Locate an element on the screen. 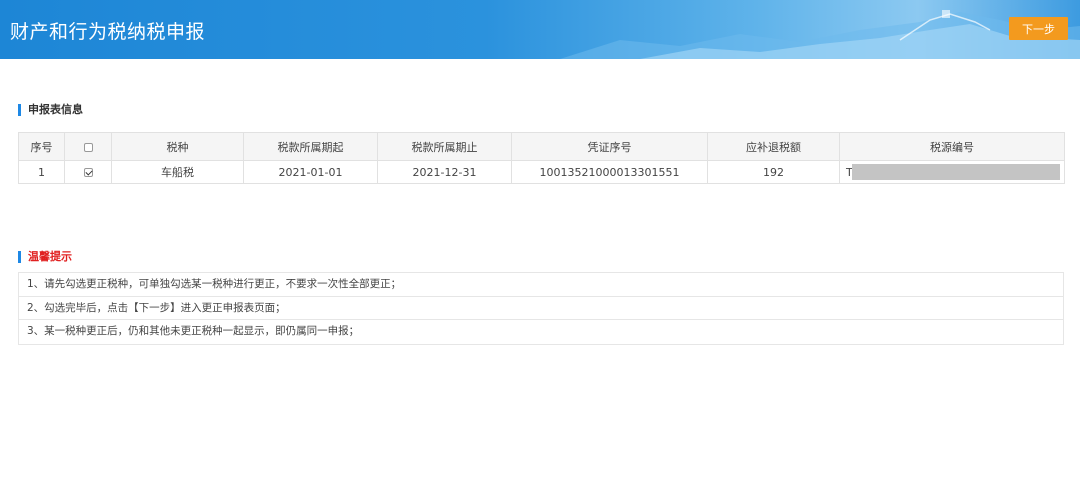 The width and height of the screenshot is (1080, 486). column-header-voucher-no: 凭证序号 is located at coordinates (609, 146).